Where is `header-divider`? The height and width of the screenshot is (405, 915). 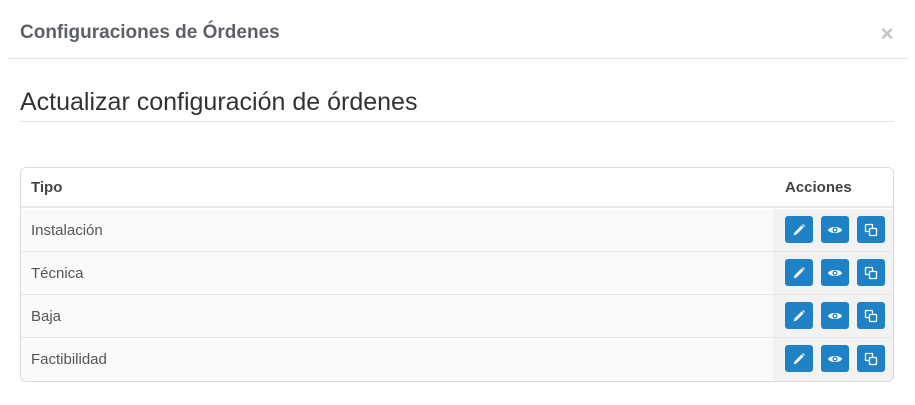
header-divider is located at coordinates (457, 58).